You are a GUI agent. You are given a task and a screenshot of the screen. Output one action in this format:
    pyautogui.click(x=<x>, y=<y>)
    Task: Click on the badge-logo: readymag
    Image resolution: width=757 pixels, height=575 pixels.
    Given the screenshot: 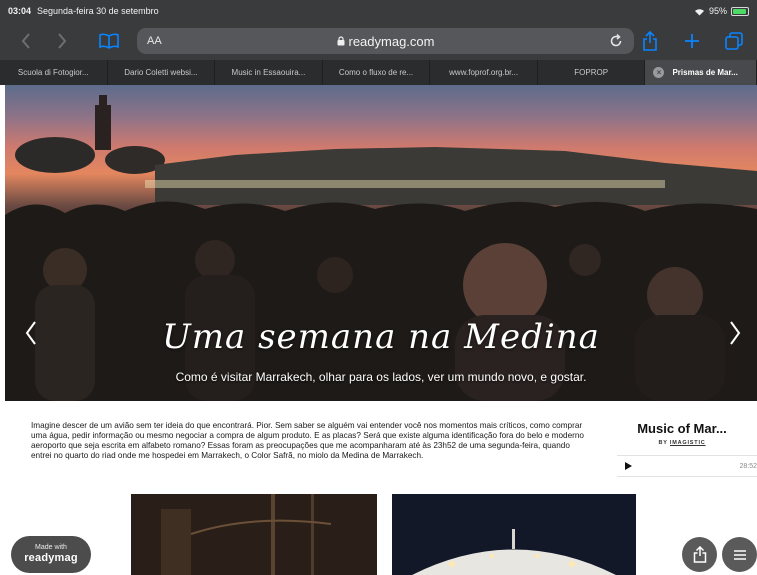 What is the action you would take?
    pyautogui.click(x=51, y=558)
    